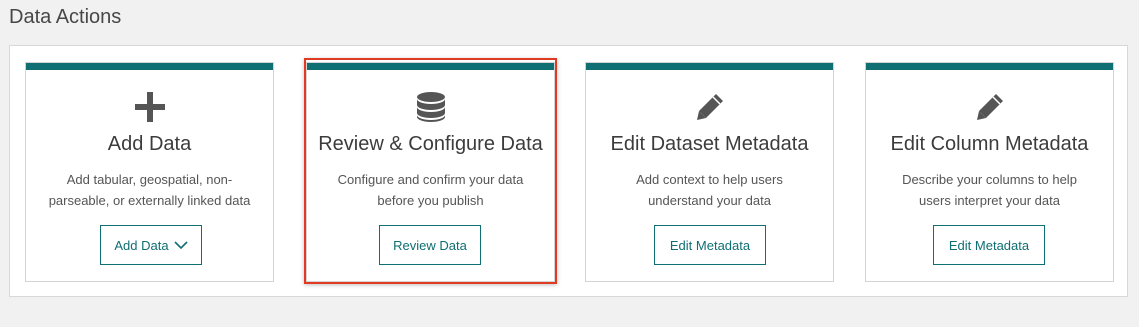 The width and height of the screenshot is (1139, 327). I want to click on card-title: Review & Configure Data, so click(430, 144).